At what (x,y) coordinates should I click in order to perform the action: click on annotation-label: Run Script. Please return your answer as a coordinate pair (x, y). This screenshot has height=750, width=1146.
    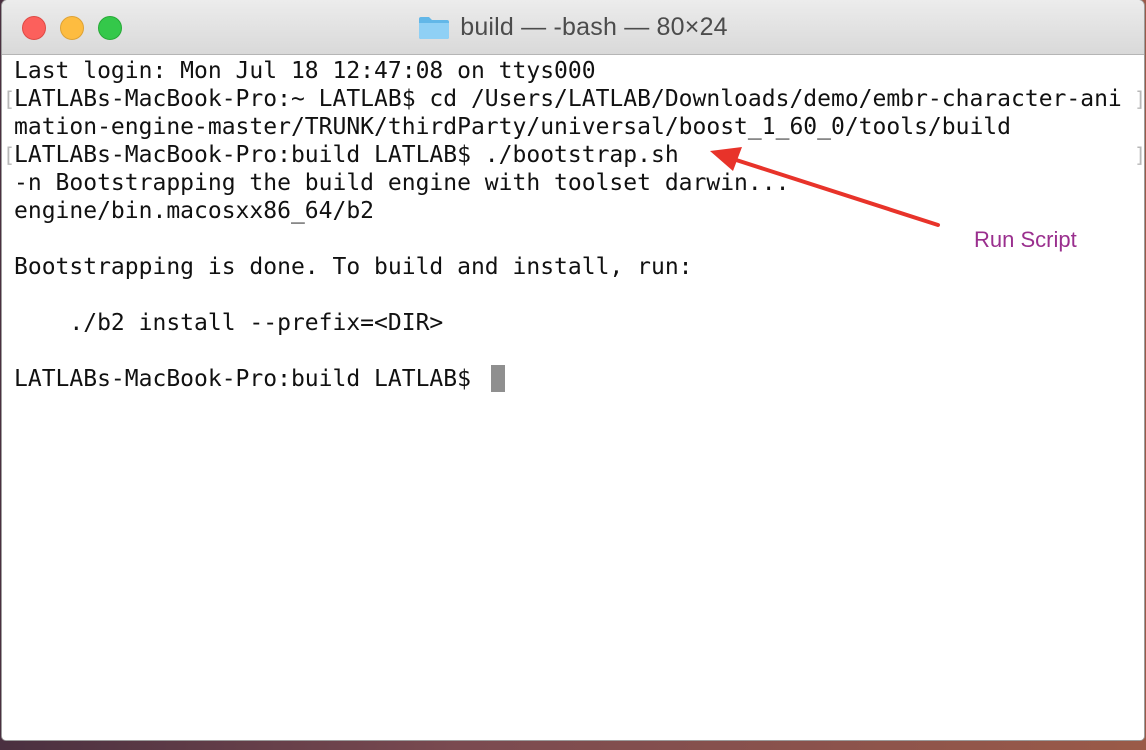
    Looking at the image, I should click on (1025, 239).